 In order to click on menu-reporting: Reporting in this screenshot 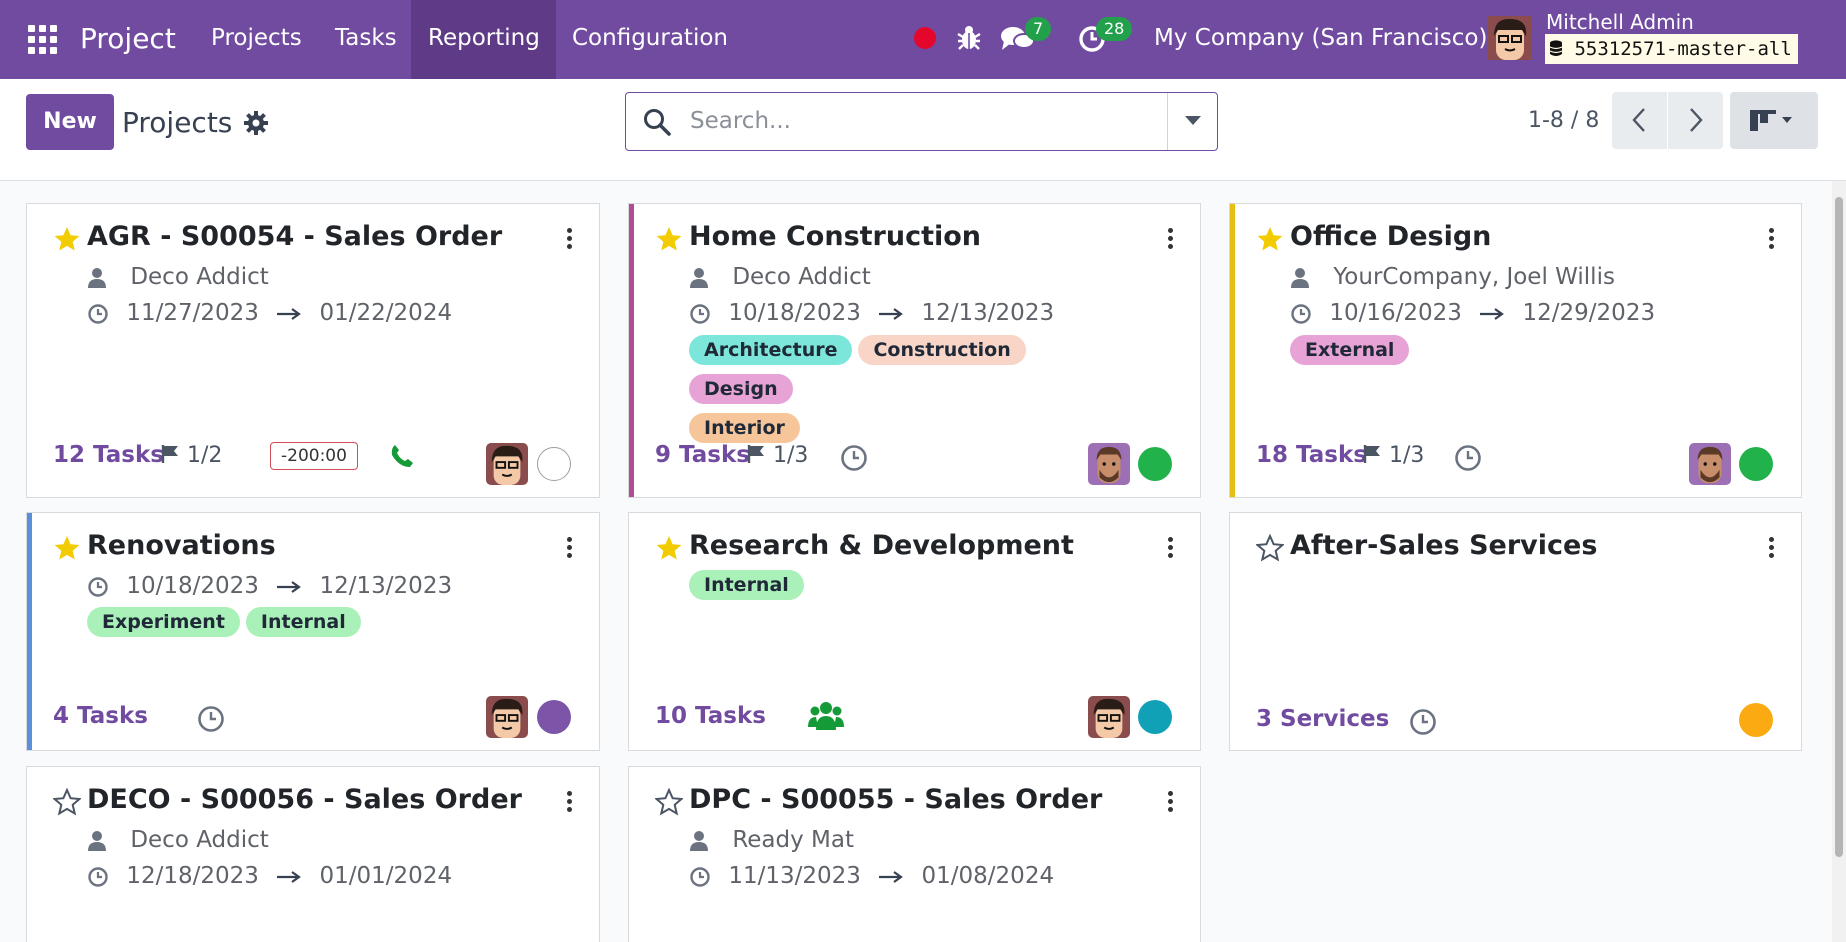, I will do `click(483, 39)`.